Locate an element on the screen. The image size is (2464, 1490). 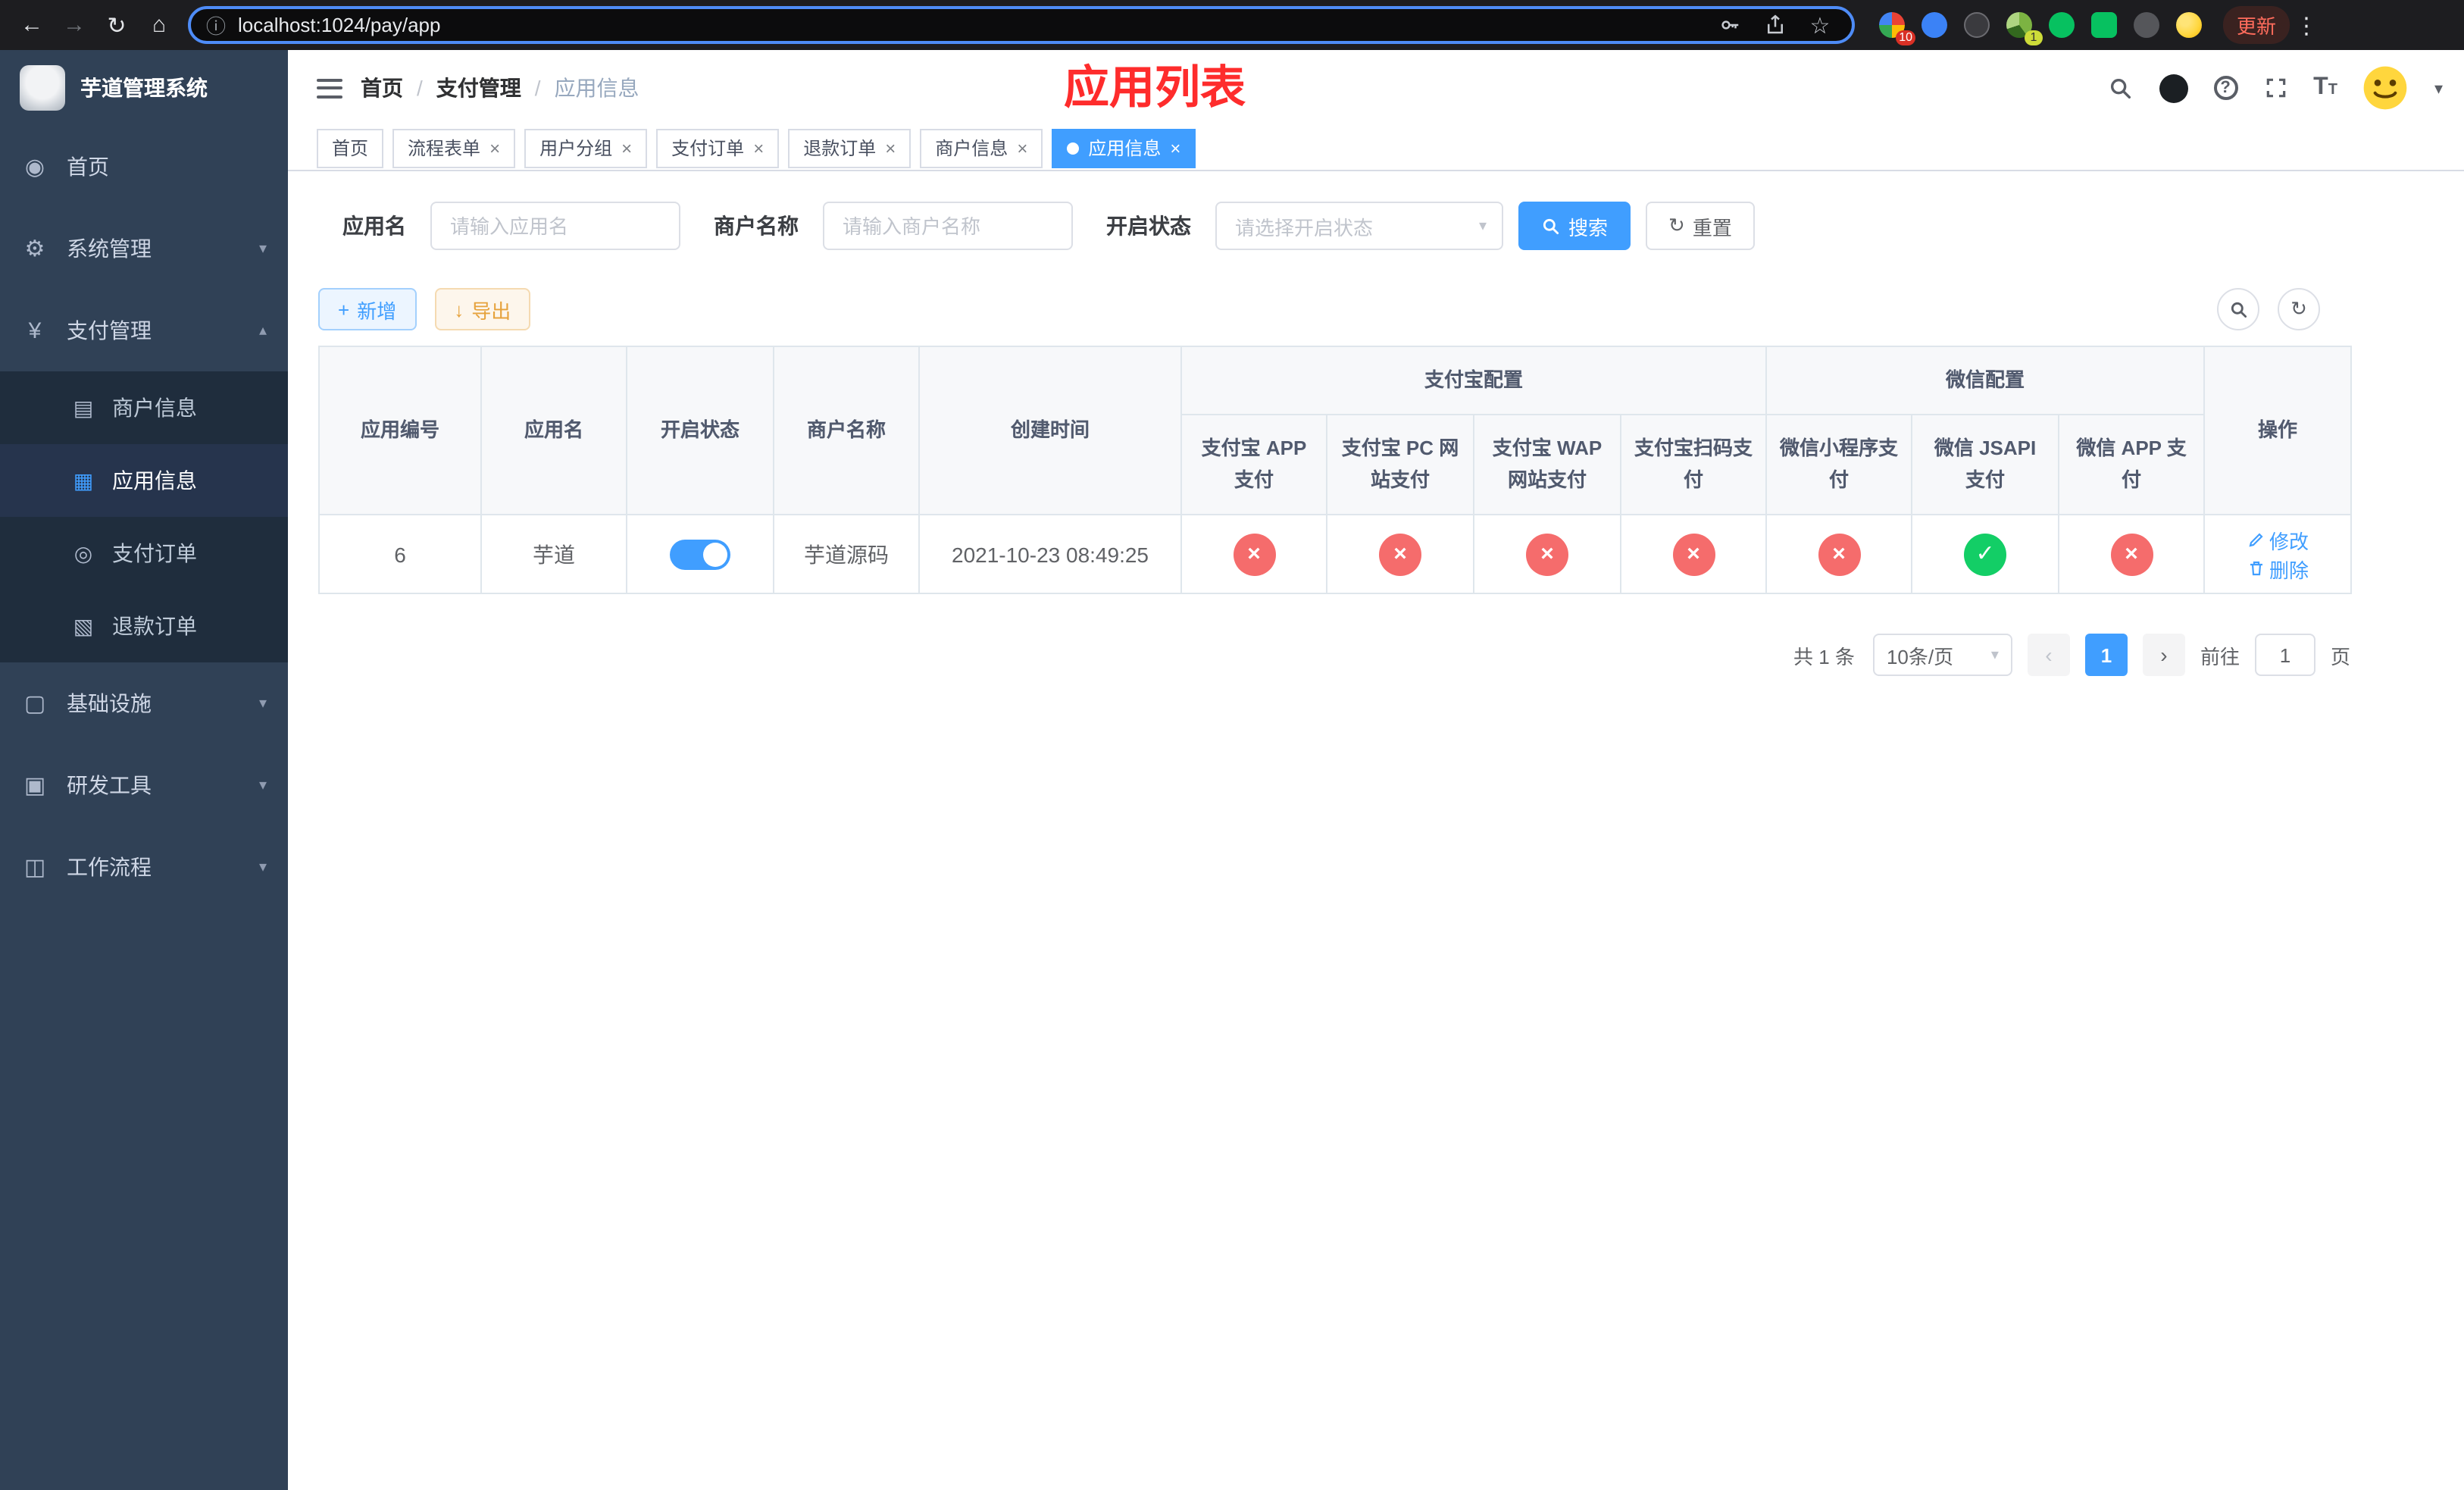
workflow-icon: ◫ is located at coordinates (34, 868).